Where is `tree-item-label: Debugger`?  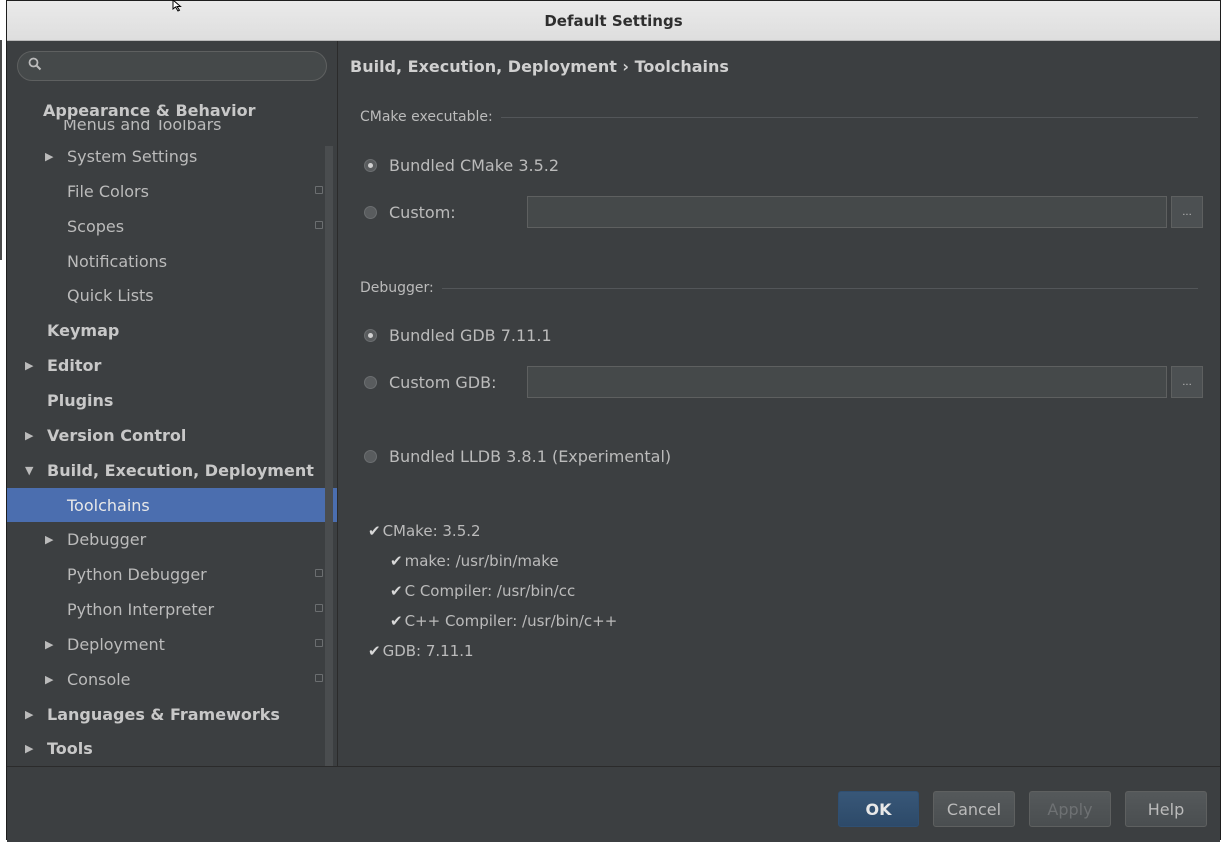 tree-item-label: Debugger is located at coordinates (107, 539).